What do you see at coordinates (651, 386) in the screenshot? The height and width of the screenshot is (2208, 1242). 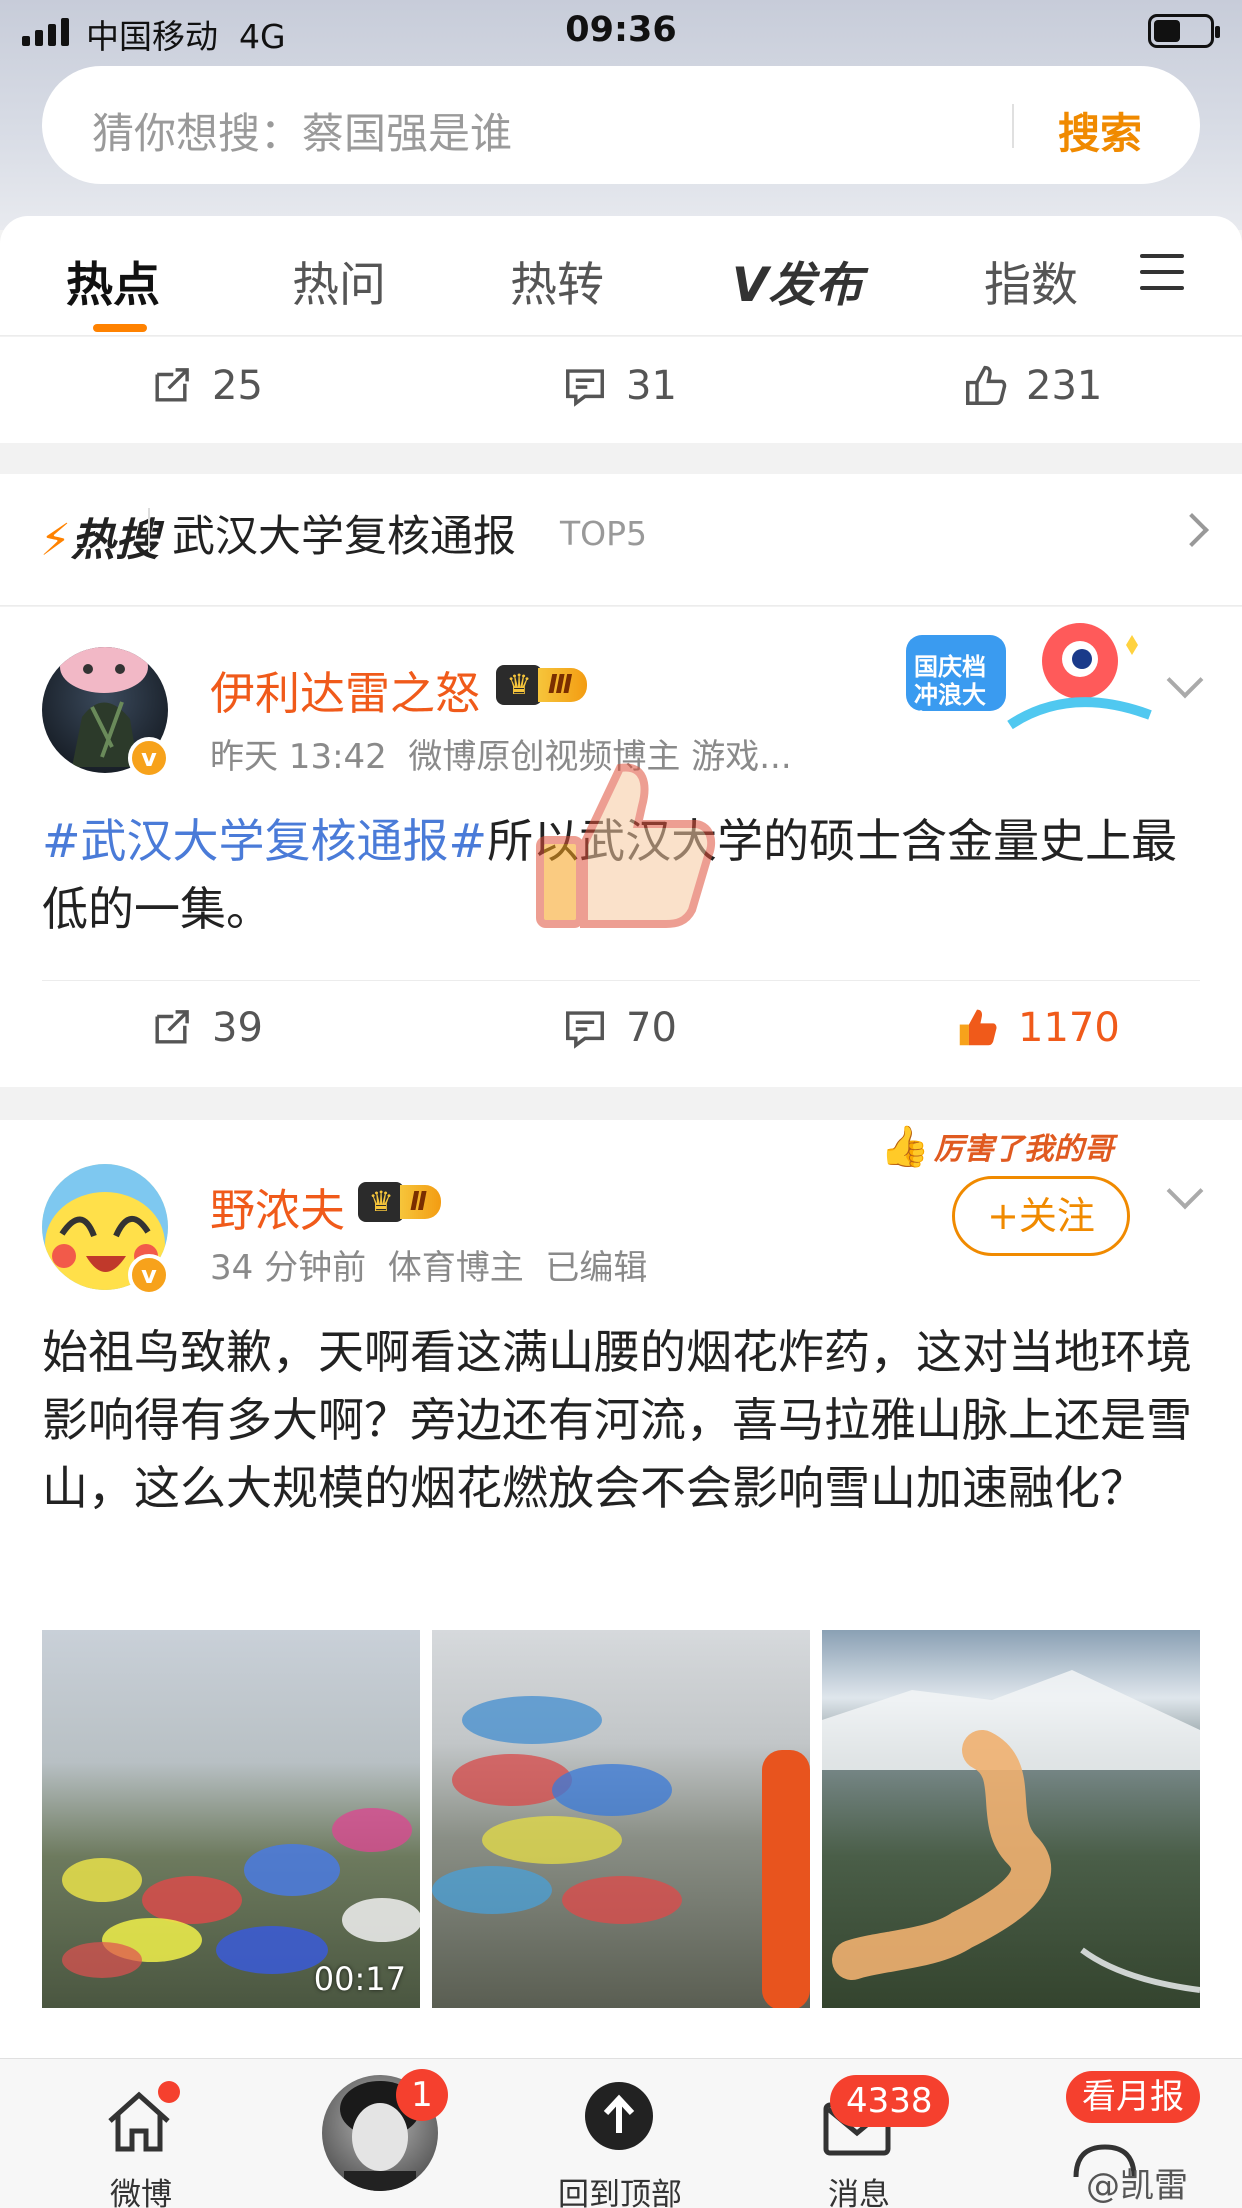 I see `comment-count: 31` at bounding box center [651, 386].